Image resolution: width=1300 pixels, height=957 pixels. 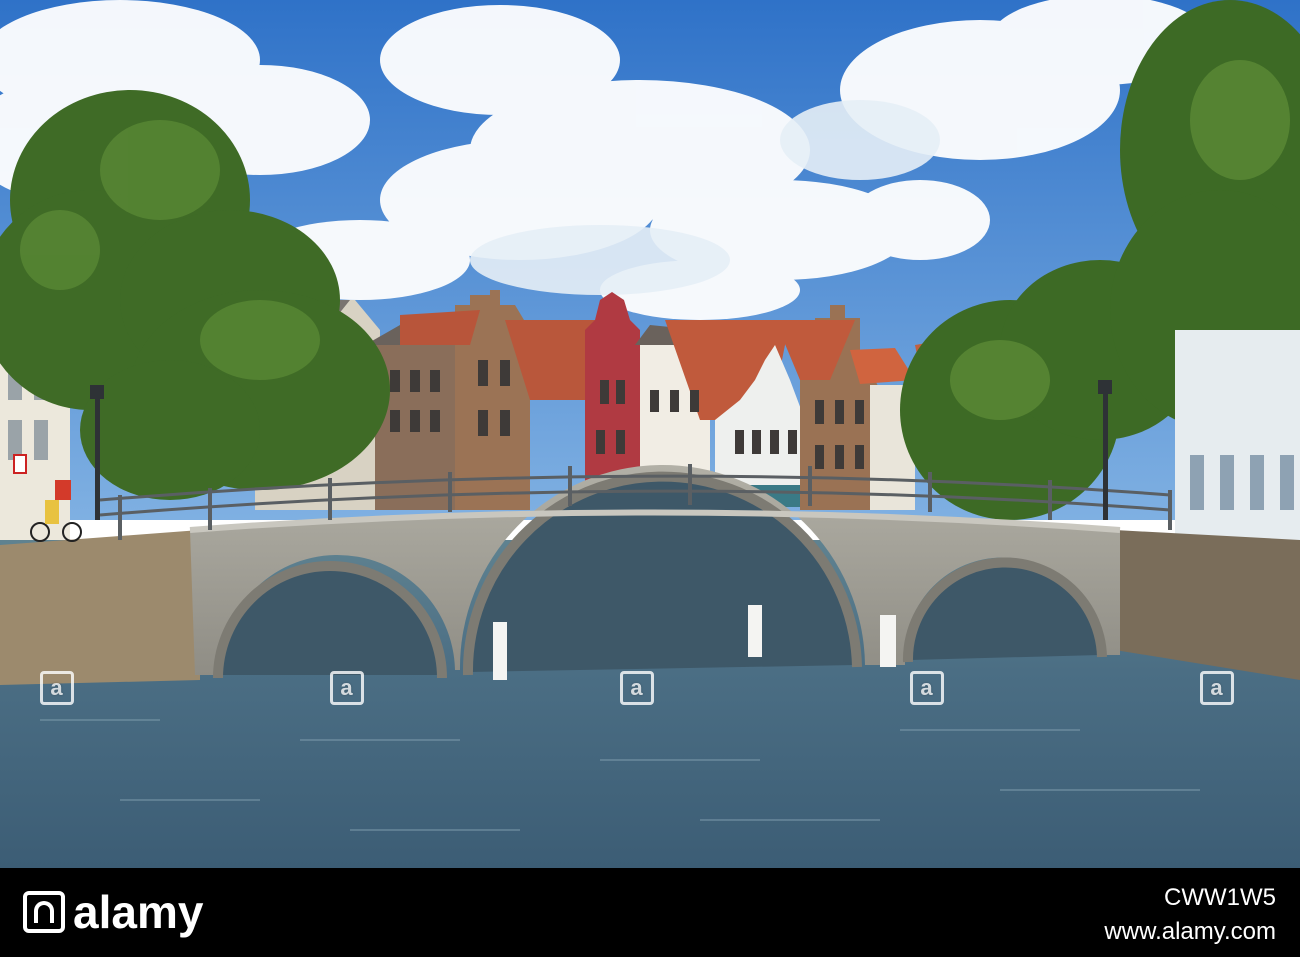 What do you see at coordinates (1220, 897) in the screenshot?
I see `image-id: CWW1W5` at bounding box center [1220, 897].